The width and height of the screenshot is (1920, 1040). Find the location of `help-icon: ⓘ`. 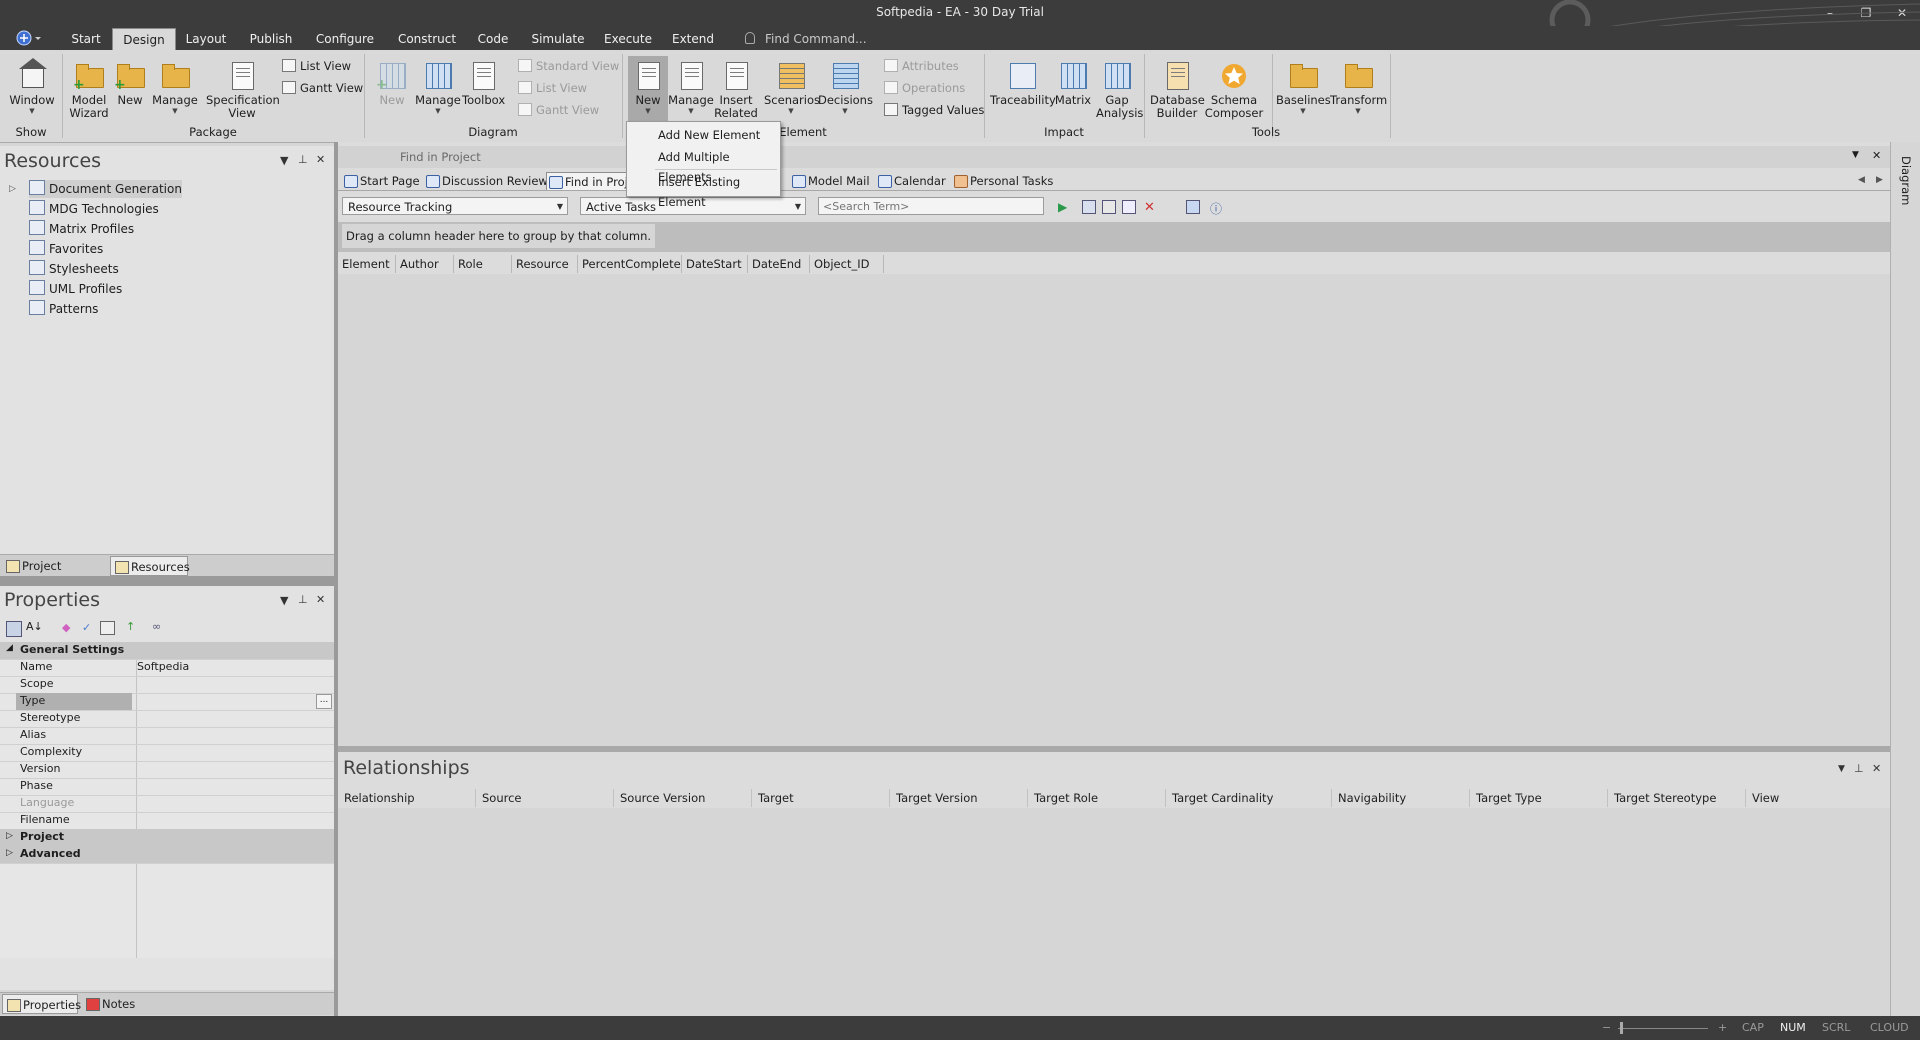

help-icon: ⓘ is located at coordinates (1217, 208).